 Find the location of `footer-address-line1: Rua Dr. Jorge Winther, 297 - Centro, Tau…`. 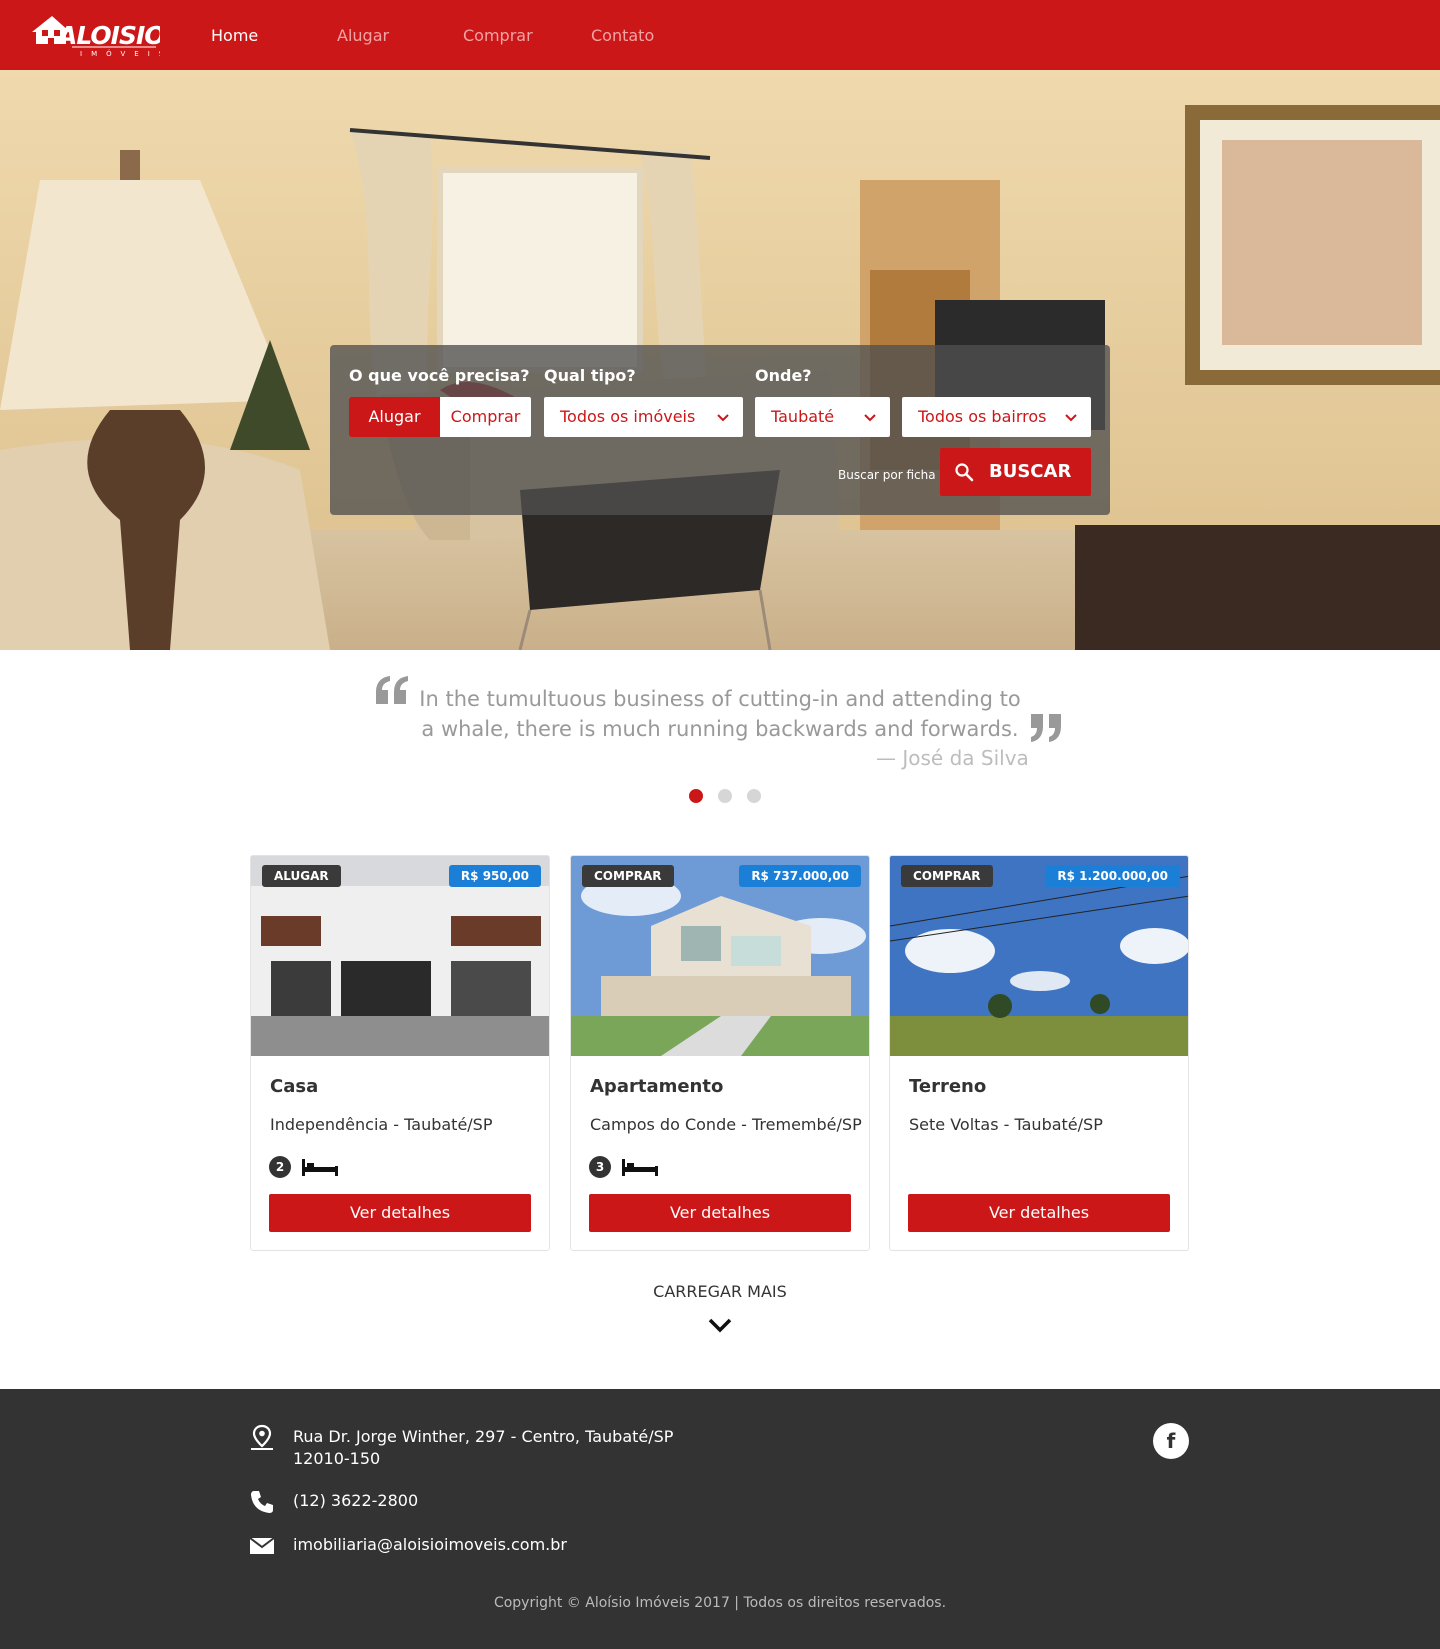

footer-address-line1: Rua Dr. Jorge Winther, 297 - Centro, Tau… is located at coordinates (483, 1436).